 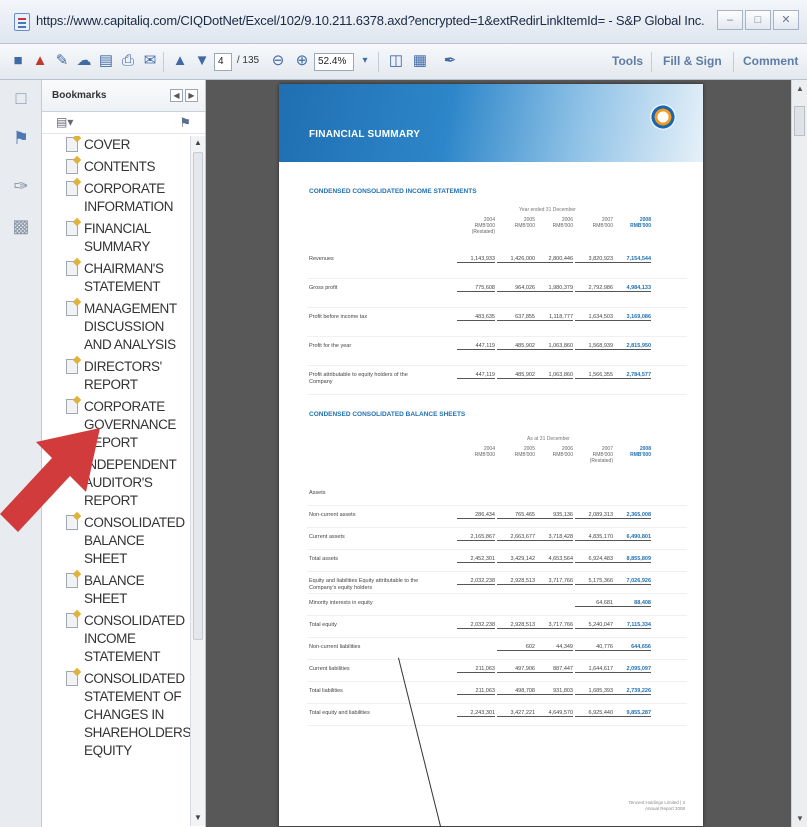 I want to click on bookmark-label: CORPORATE INFORMATION, so click(x=129, y=197).